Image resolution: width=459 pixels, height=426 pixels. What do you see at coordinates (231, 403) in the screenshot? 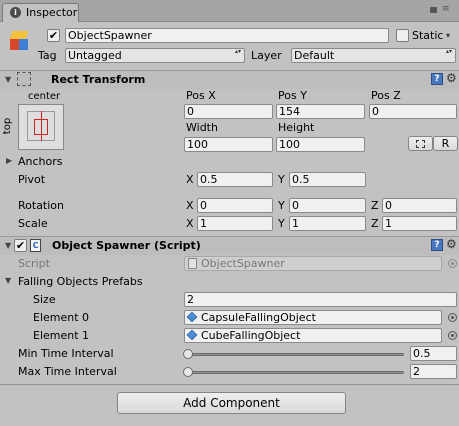
I see `add-component-button: Add Component` at bounding box center [231, 403].